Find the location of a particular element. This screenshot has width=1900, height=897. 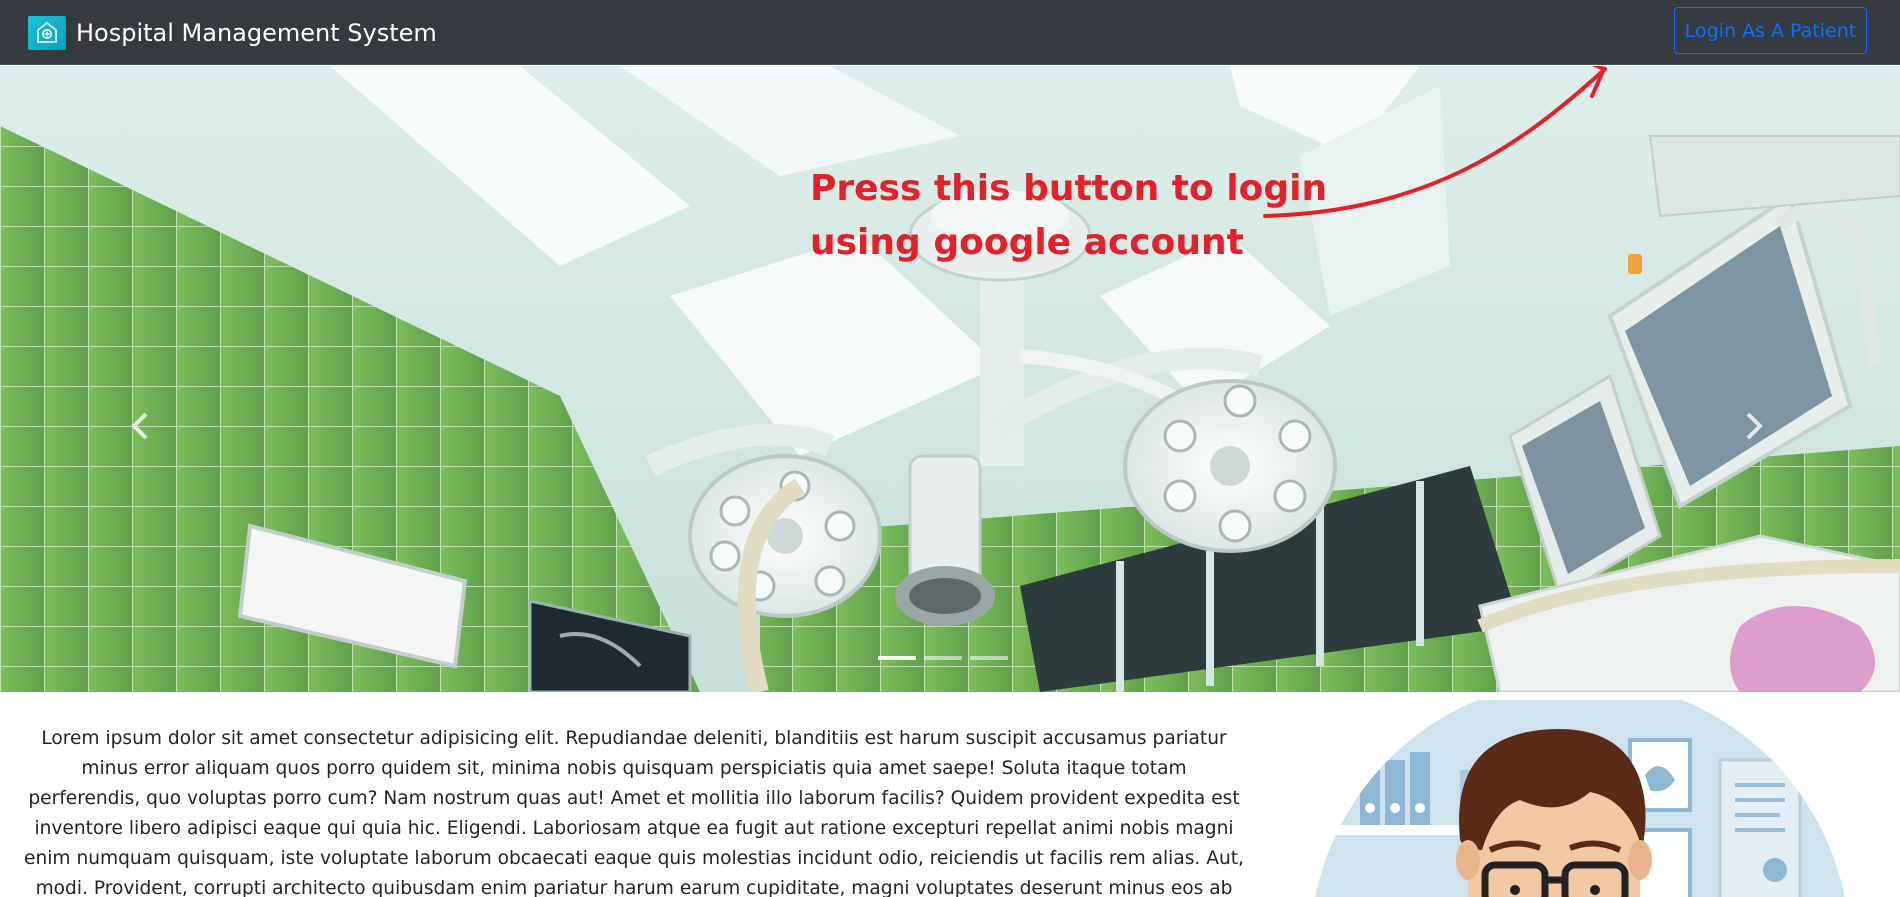

brand-link: Hospital Management System is located at coordinates (232, 33).